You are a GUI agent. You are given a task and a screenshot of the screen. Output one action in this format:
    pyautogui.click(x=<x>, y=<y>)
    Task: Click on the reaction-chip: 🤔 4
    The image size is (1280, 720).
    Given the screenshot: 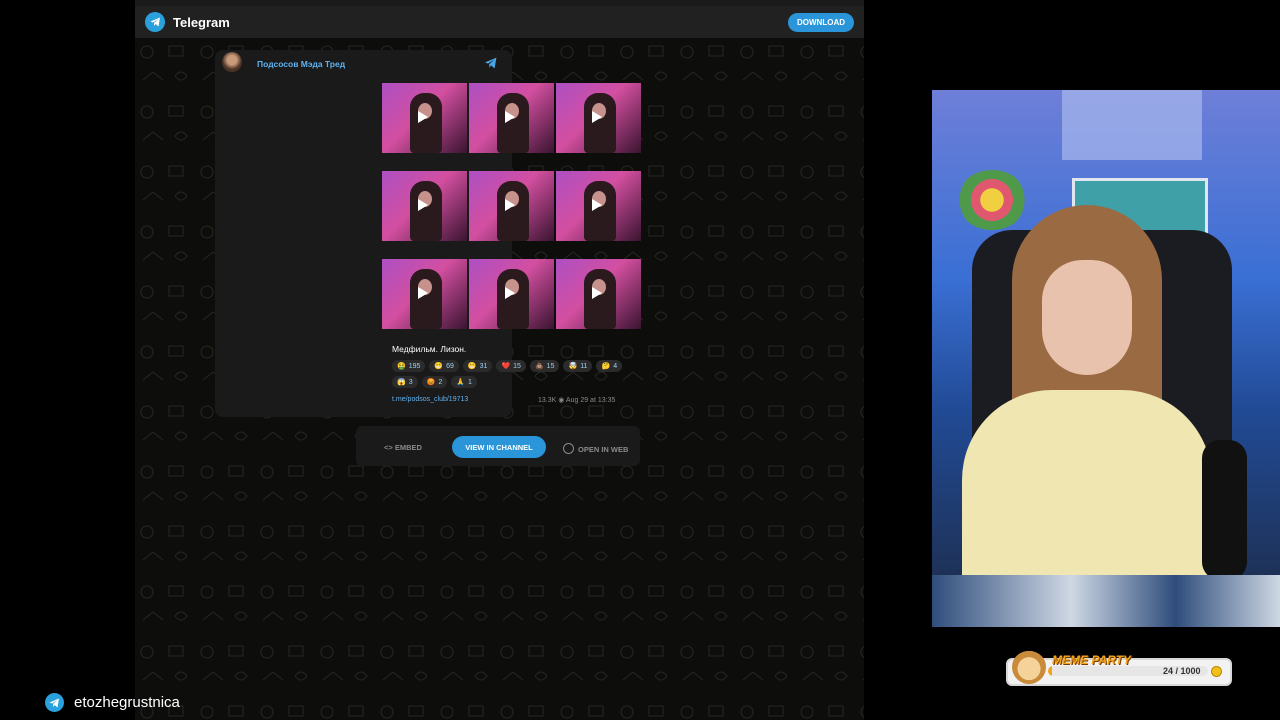 What is the action you would take?
    pyautogui.click(x=609, y=366)
    